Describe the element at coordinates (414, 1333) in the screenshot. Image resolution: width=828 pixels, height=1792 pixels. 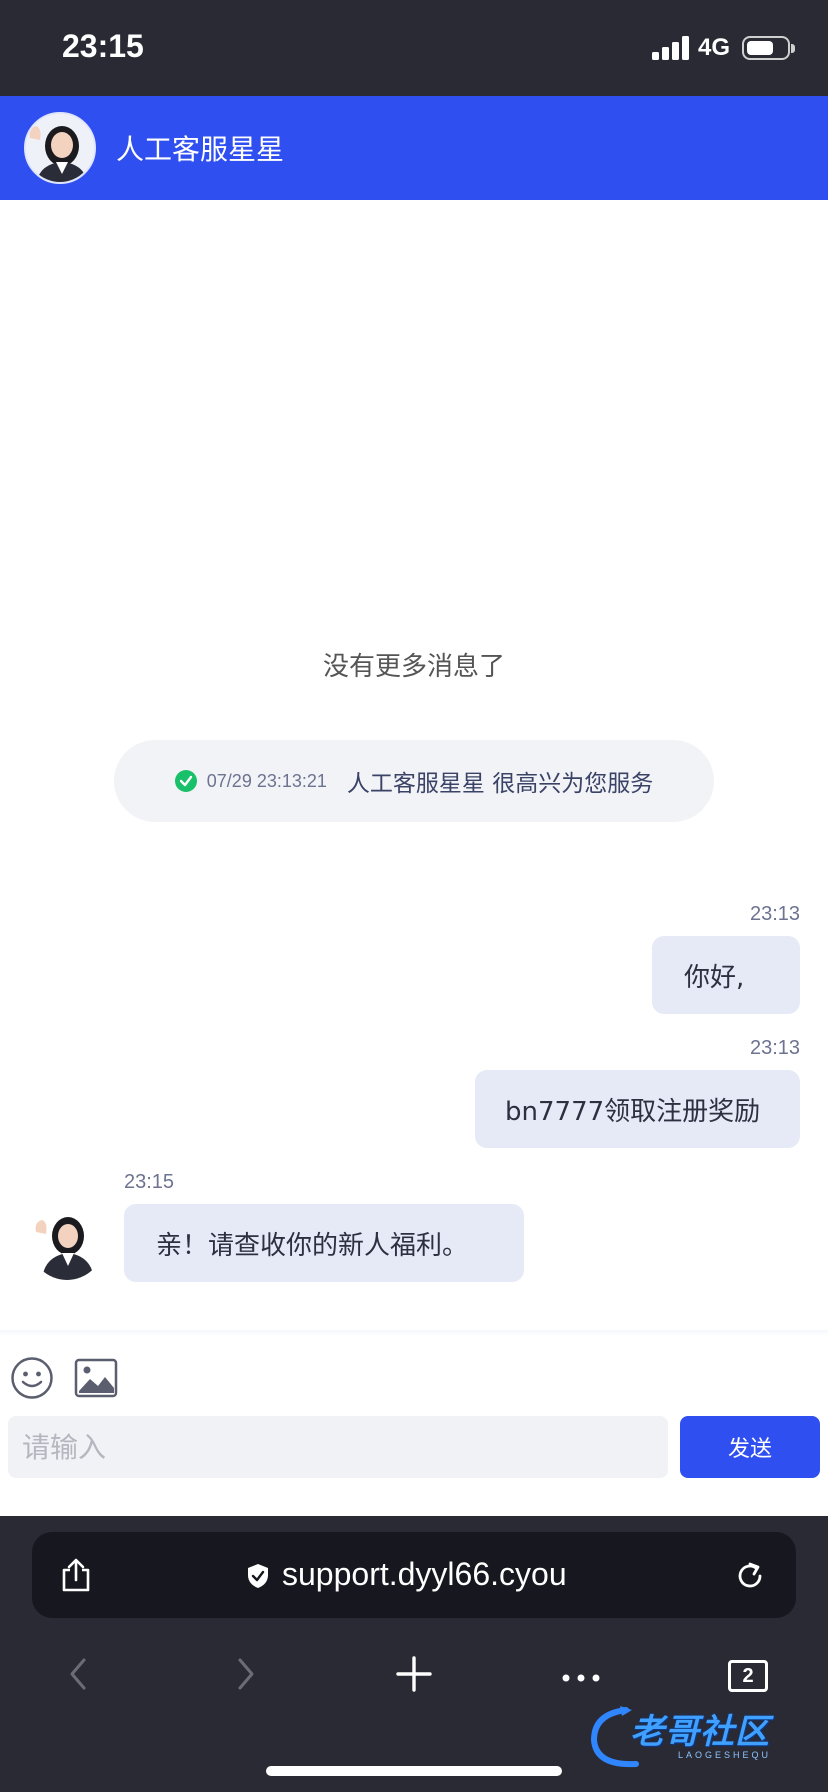
I see `composer-divider` at that location.